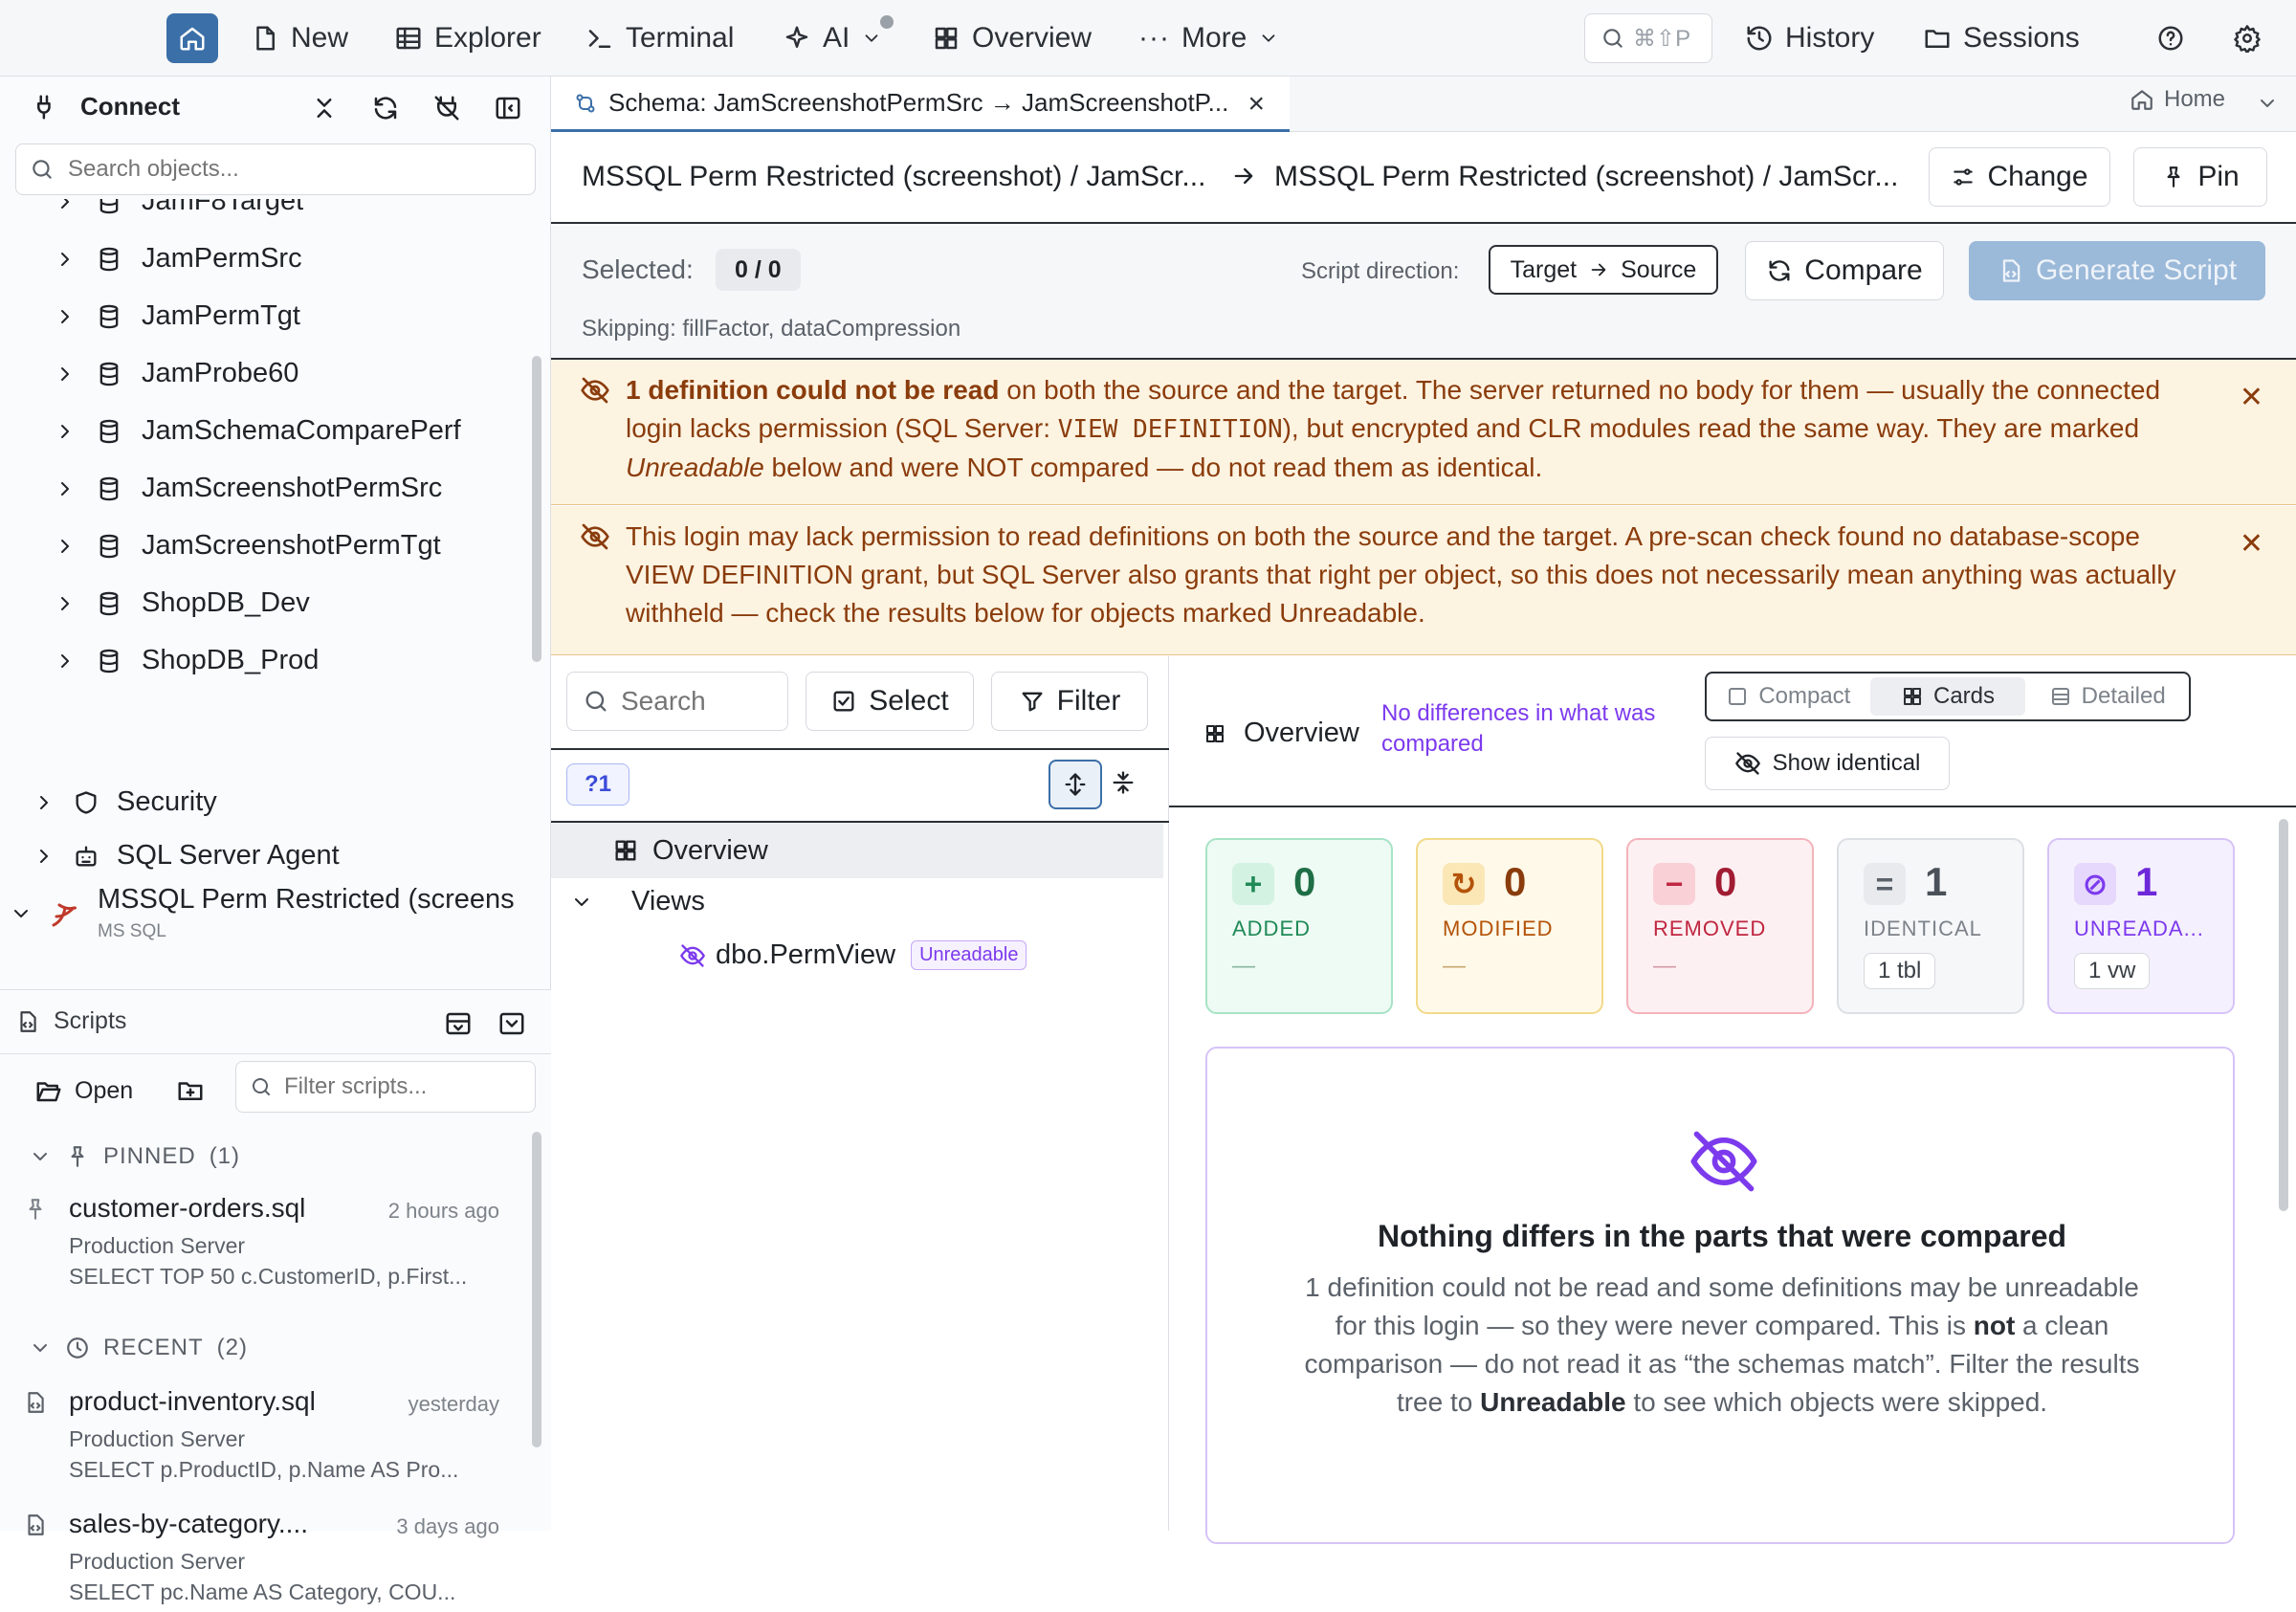  Describe the element at coordinates (158, 1561) in the screenshot. I see `script-server: Production Server` at that location.